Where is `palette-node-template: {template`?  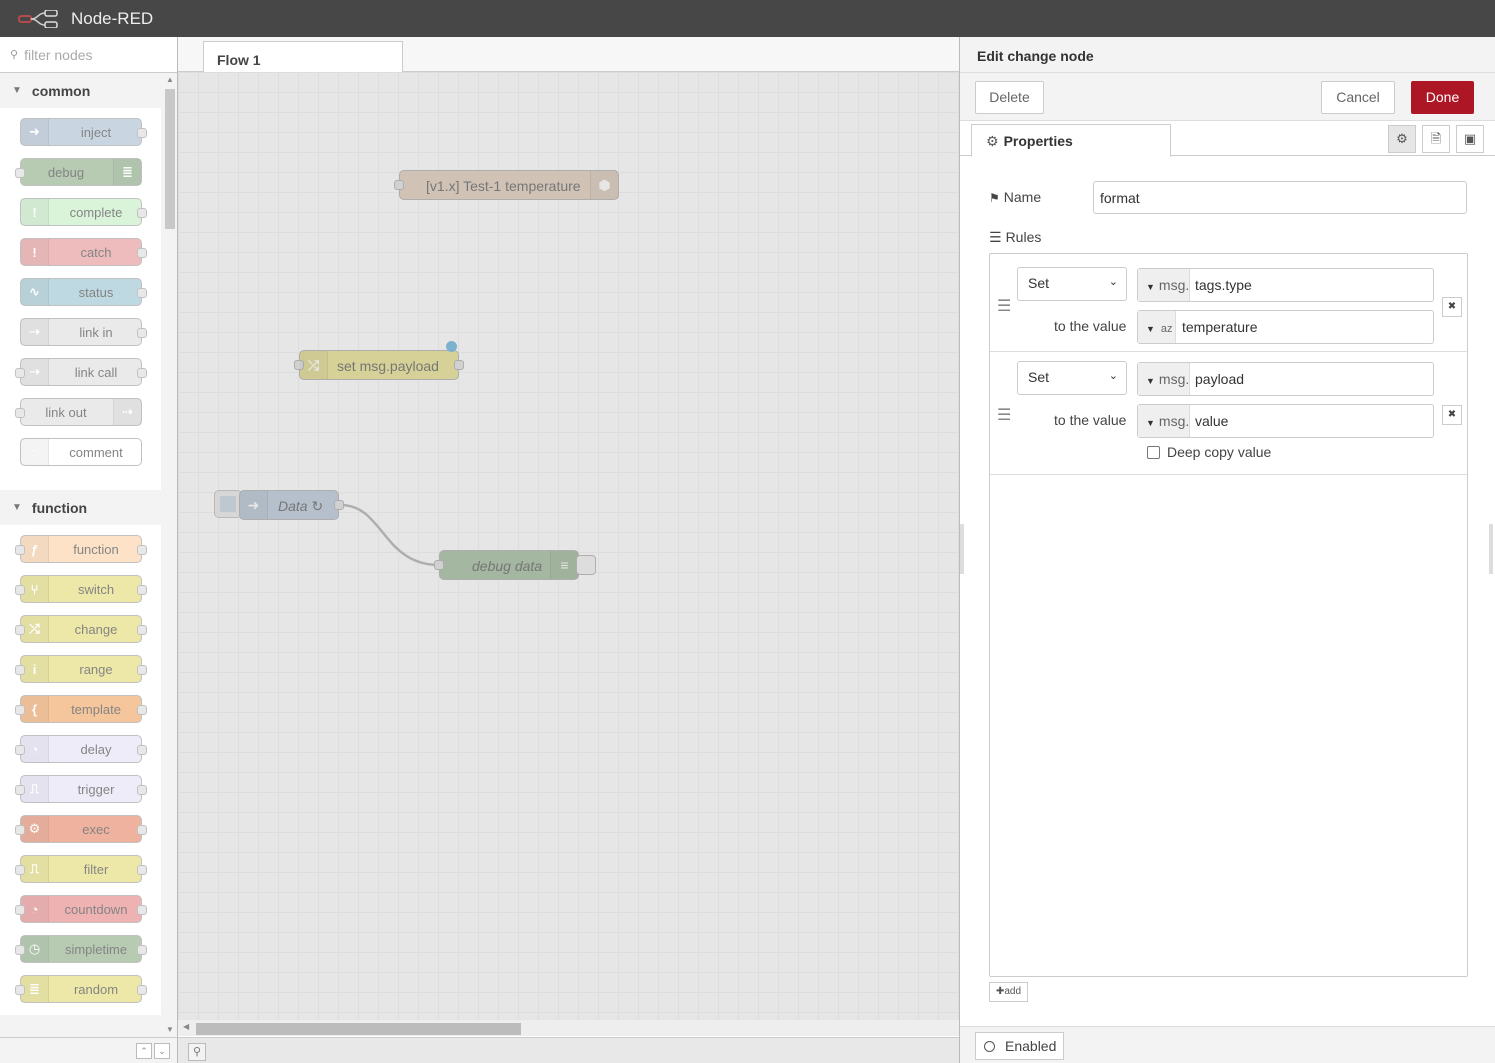 palette-node-template: {template is located at coordinates (81, 709).